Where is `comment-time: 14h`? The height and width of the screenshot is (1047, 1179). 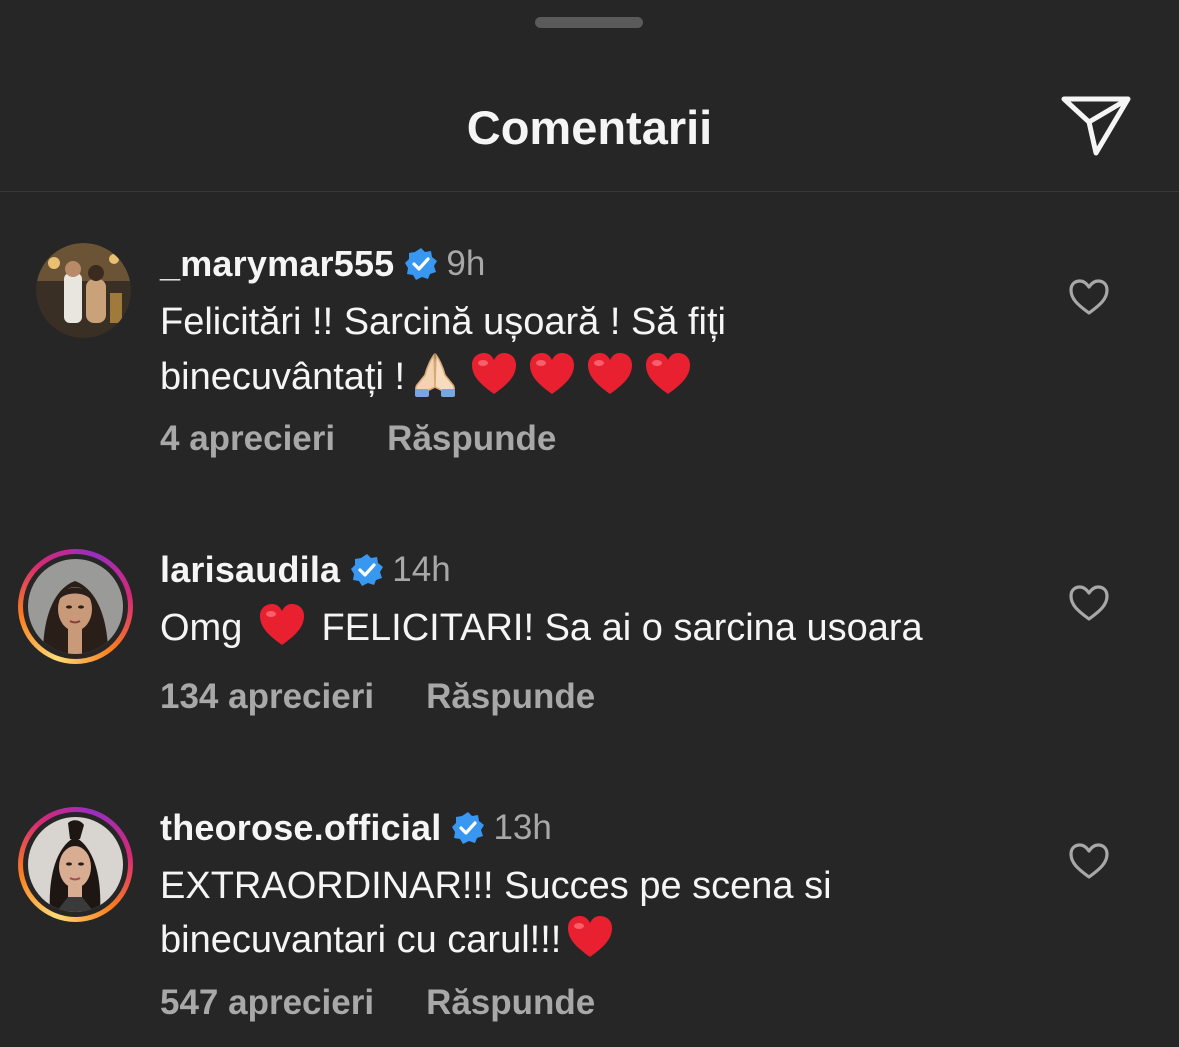 comment-time: 14h is located at coordinates (421, 569).